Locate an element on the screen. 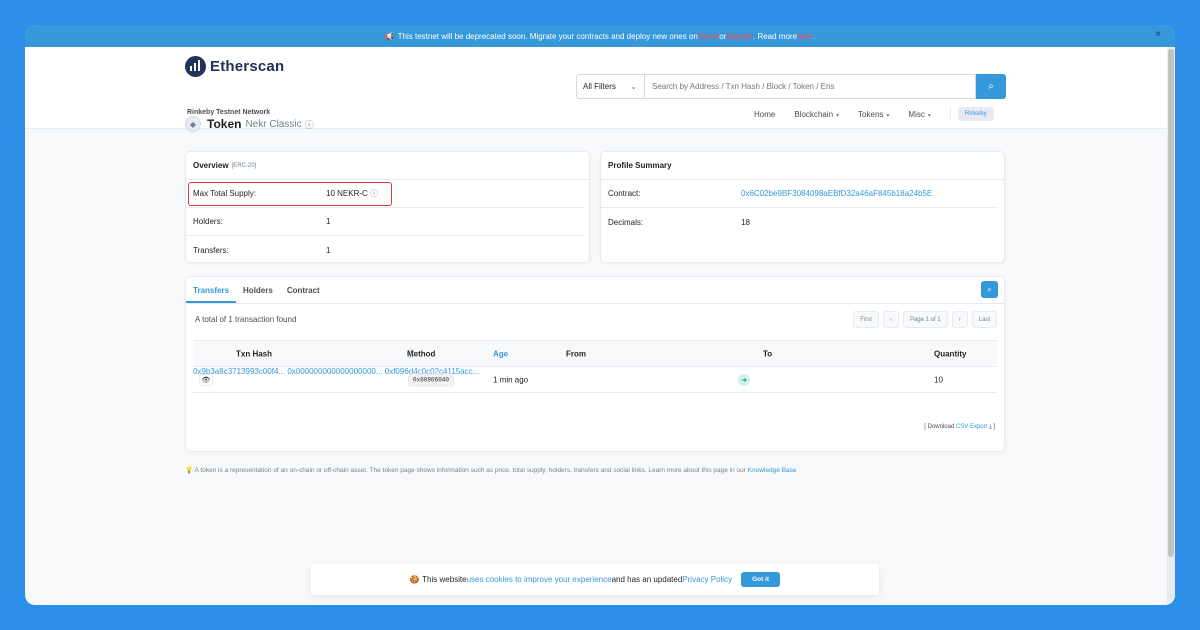  search-filter-select: All Filters ⌄ is located at coordinates (610, 86).